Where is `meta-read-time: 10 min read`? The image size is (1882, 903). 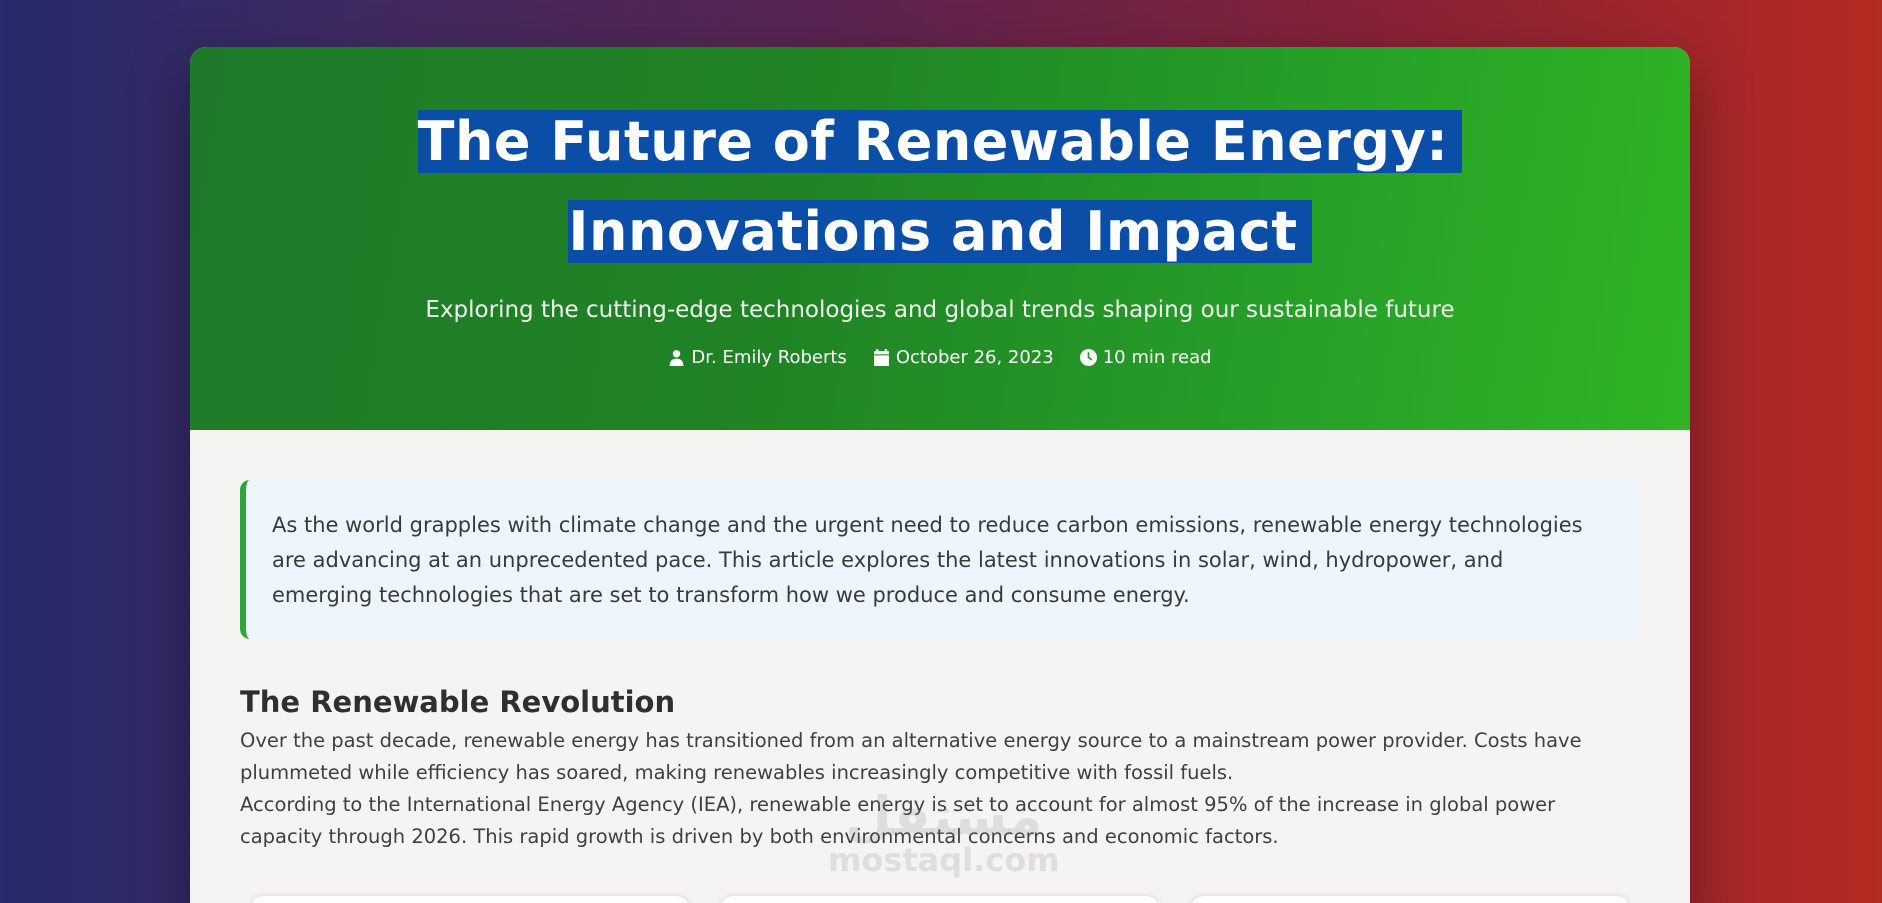 meta-read-time: 10 min read is located at coordinates (1145, 357).